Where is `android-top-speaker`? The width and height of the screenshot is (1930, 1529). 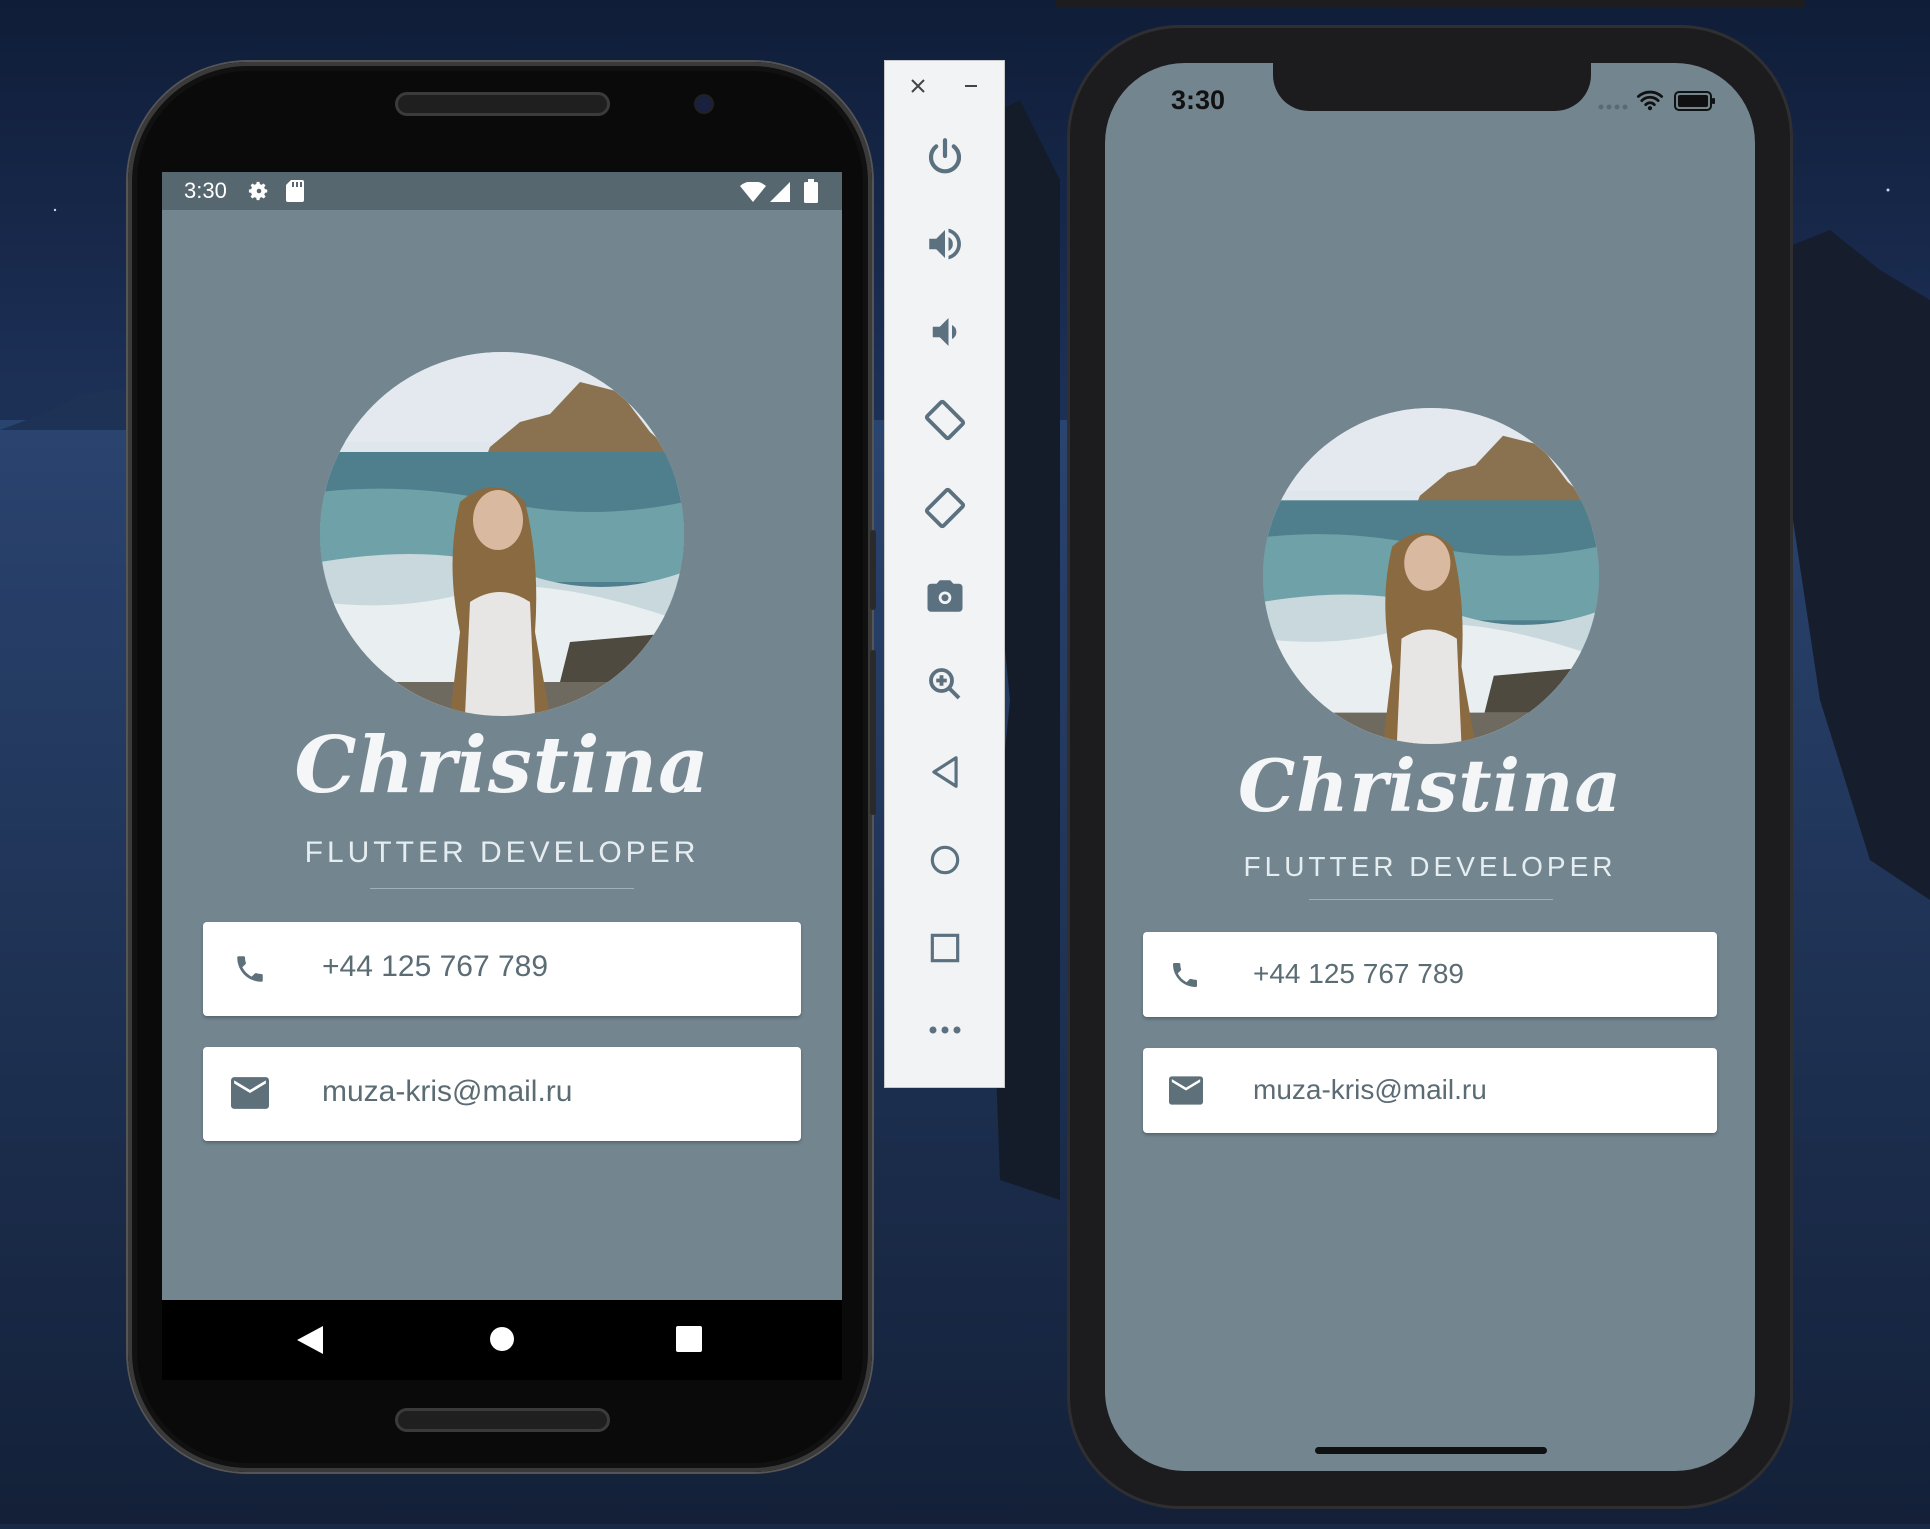
android-top-speaker is located at coordinates (502, 104).